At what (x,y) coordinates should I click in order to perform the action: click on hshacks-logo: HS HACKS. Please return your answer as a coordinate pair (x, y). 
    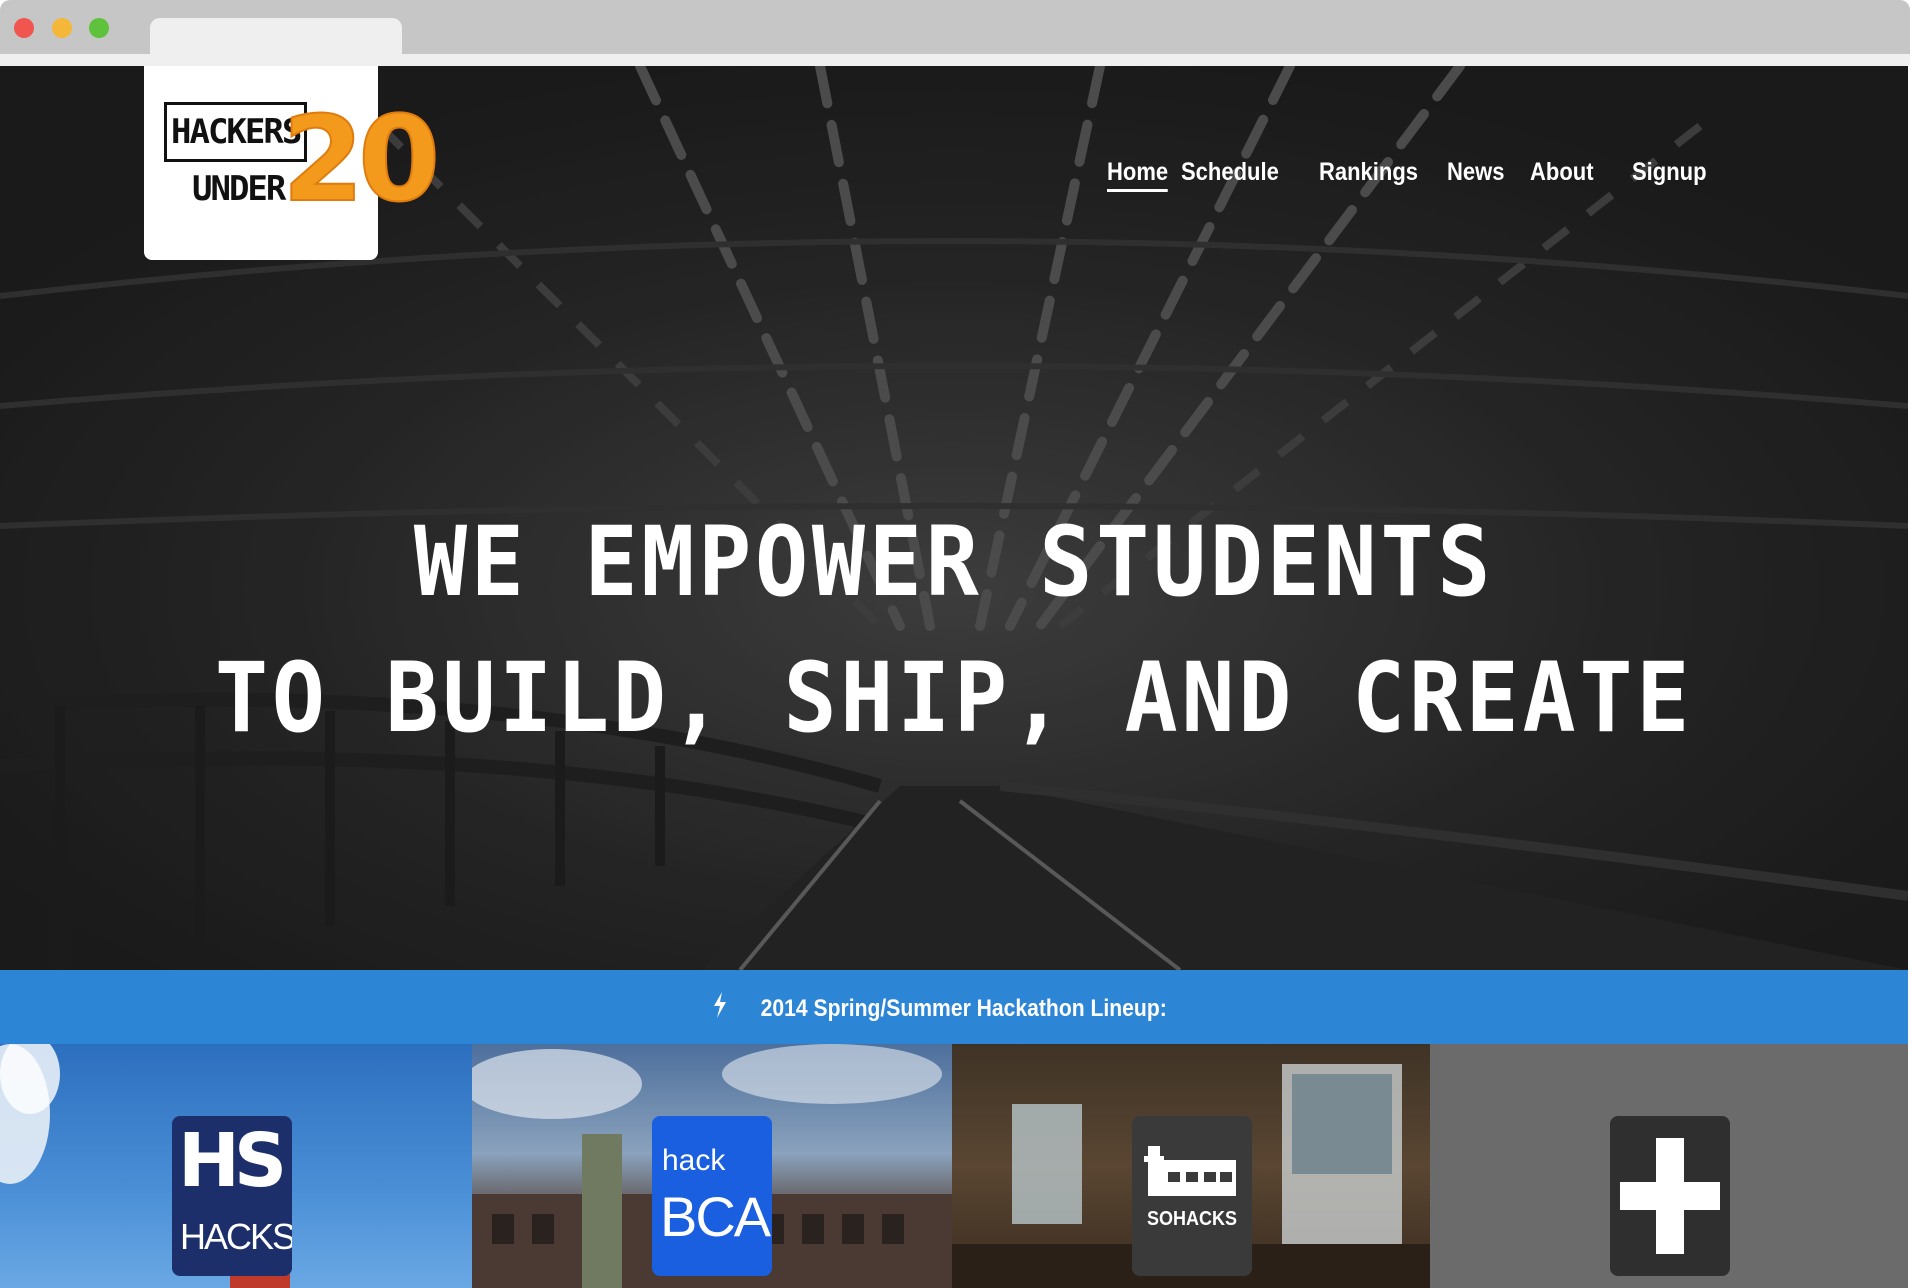
    Looking at the image, I should click on (232, 1196).